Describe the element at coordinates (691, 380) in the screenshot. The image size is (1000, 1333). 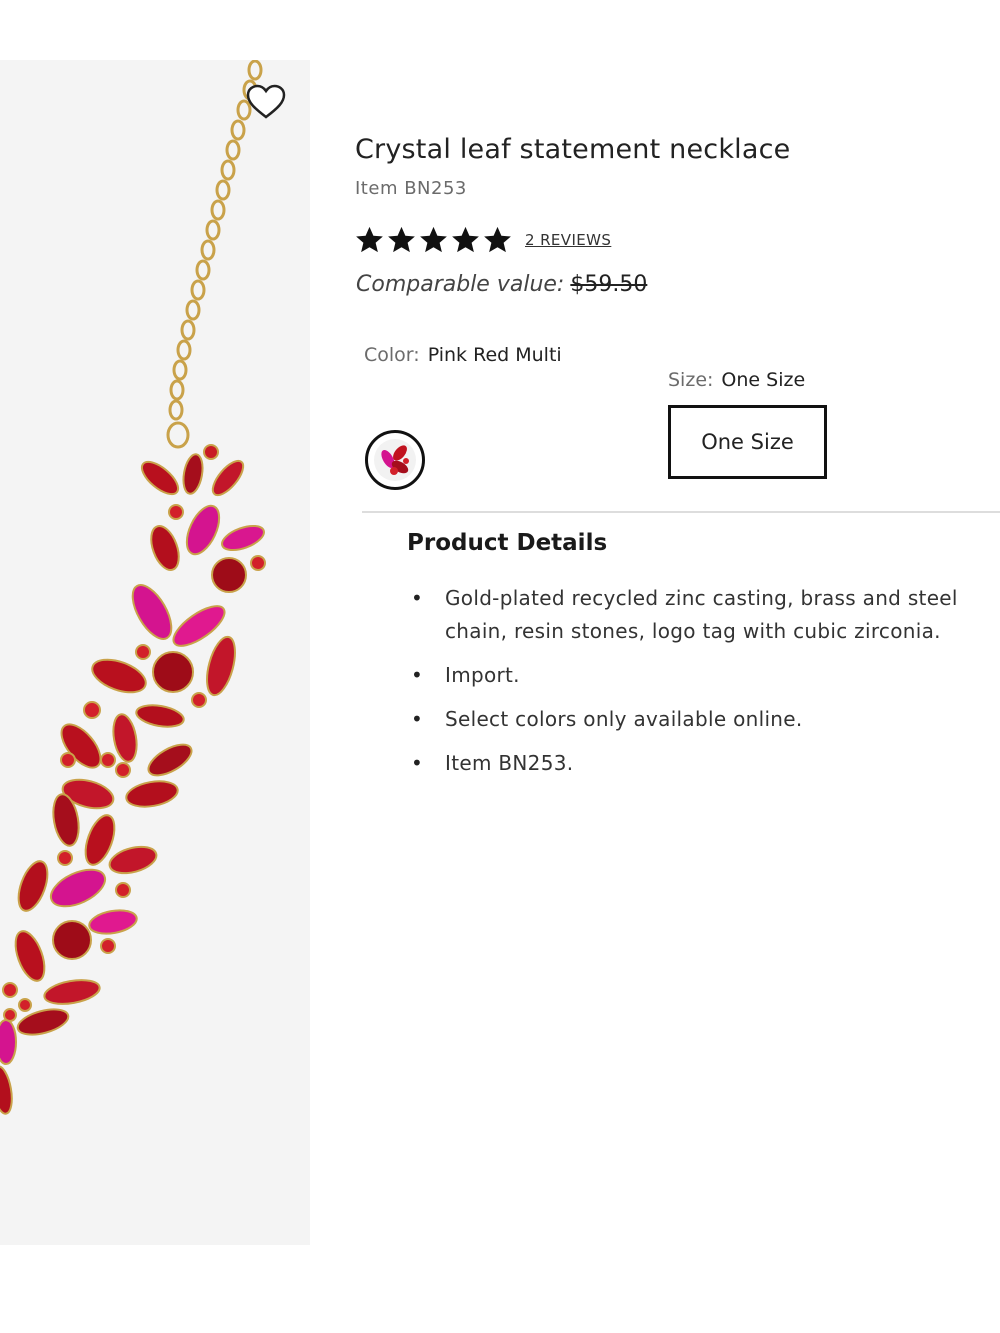
I see `size-label: Size:` at that location.